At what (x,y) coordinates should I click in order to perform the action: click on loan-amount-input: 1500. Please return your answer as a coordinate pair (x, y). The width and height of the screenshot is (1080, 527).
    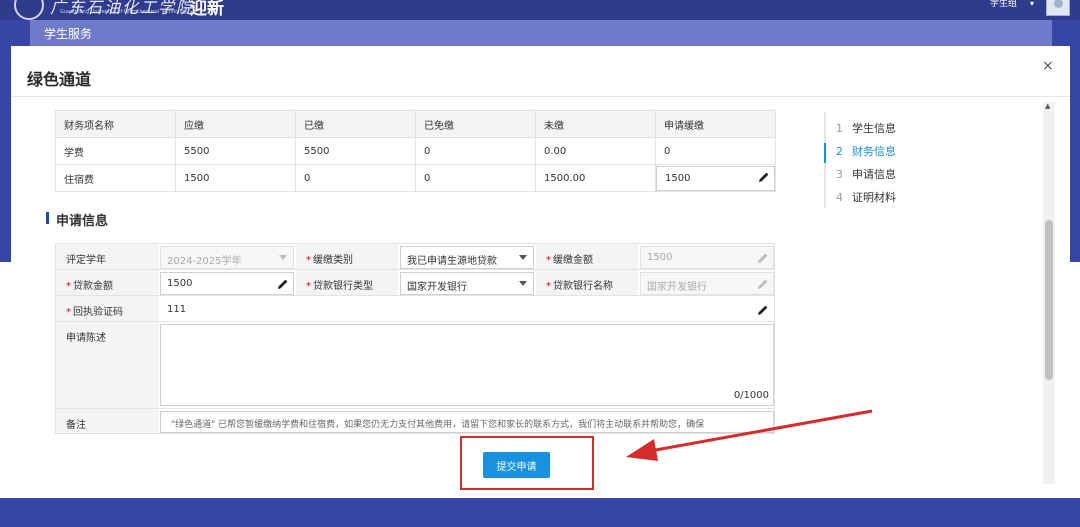
    Looking at the image, I should click on (227, 283).